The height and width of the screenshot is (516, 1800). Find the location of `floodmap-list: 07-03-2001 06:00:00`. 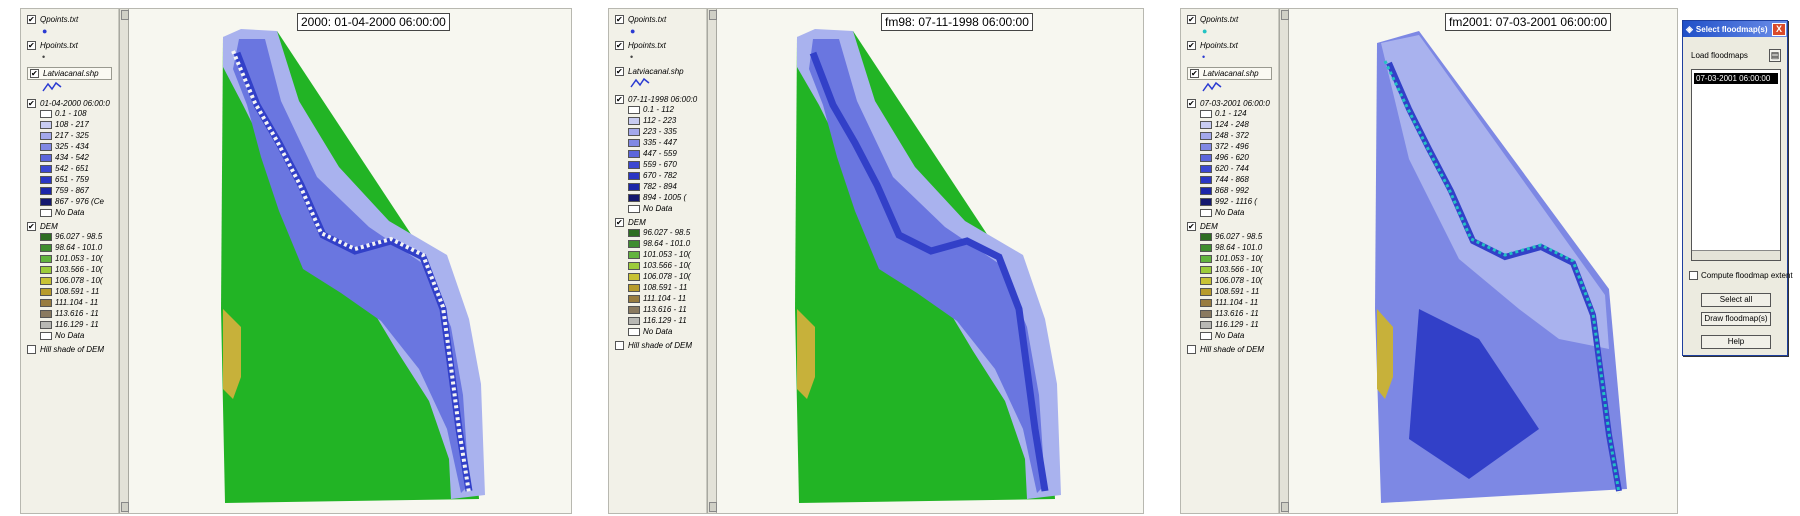

floodmap-list: 07-03-2001 06:00:00 is located at coordinates (1736, 165).